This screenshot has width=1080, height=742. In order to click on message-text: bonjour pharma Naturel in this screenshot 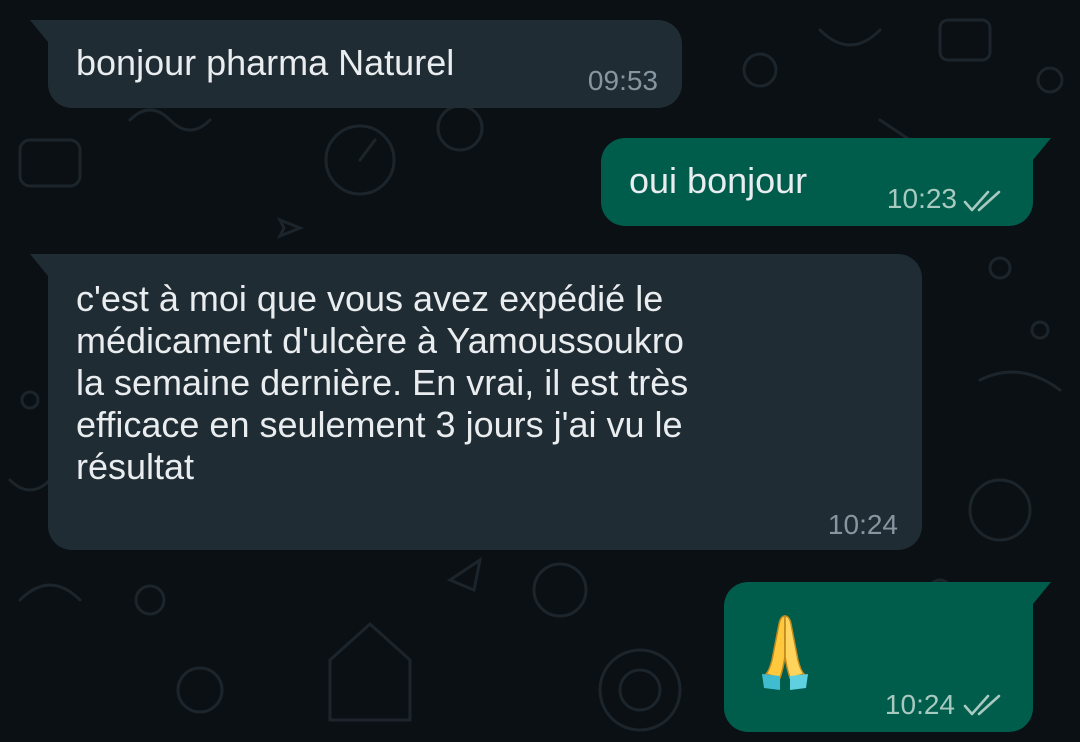, I will do `click(265, 62)`.